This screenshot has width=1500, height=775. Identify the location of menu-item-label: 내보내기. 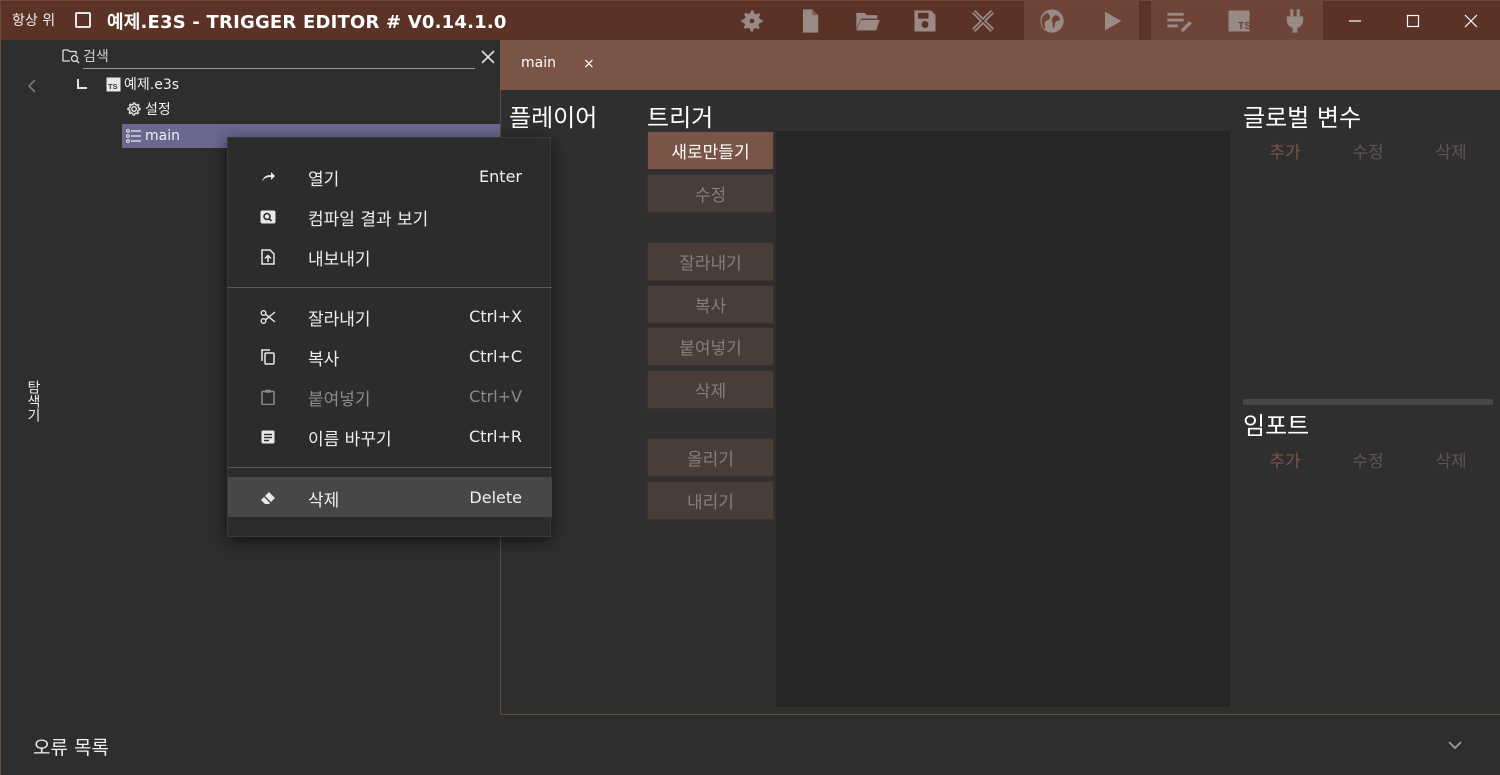
(339, 260).